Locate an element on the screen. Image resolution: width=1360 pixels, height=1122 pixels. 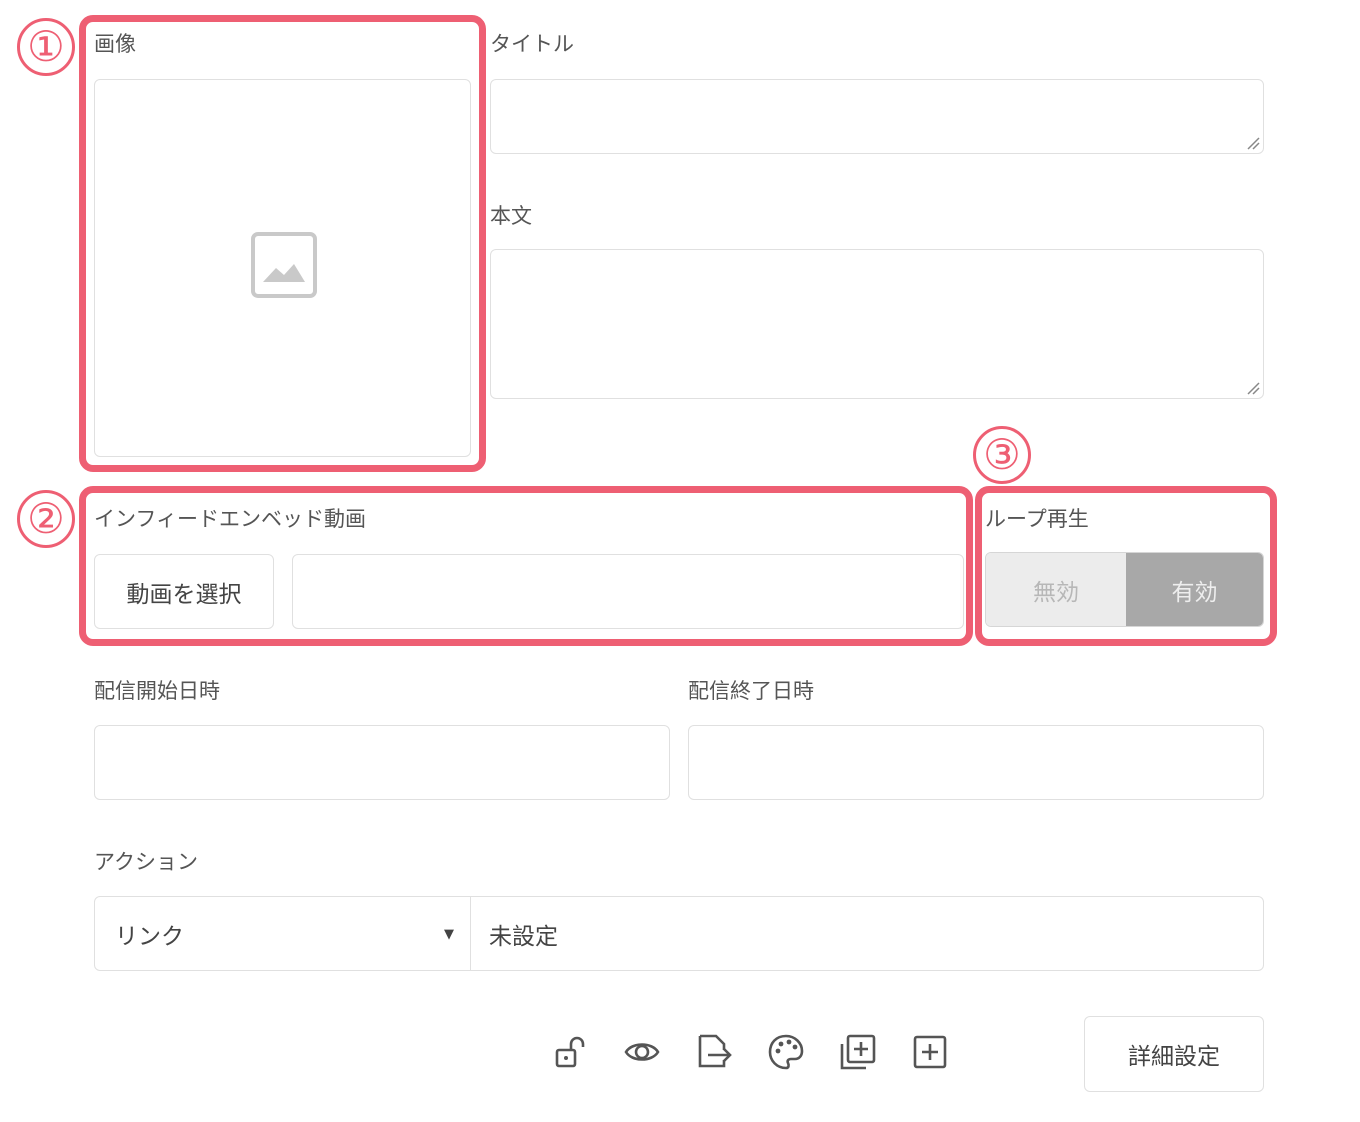
action-label: アクション is located at coordinates (146, 862).